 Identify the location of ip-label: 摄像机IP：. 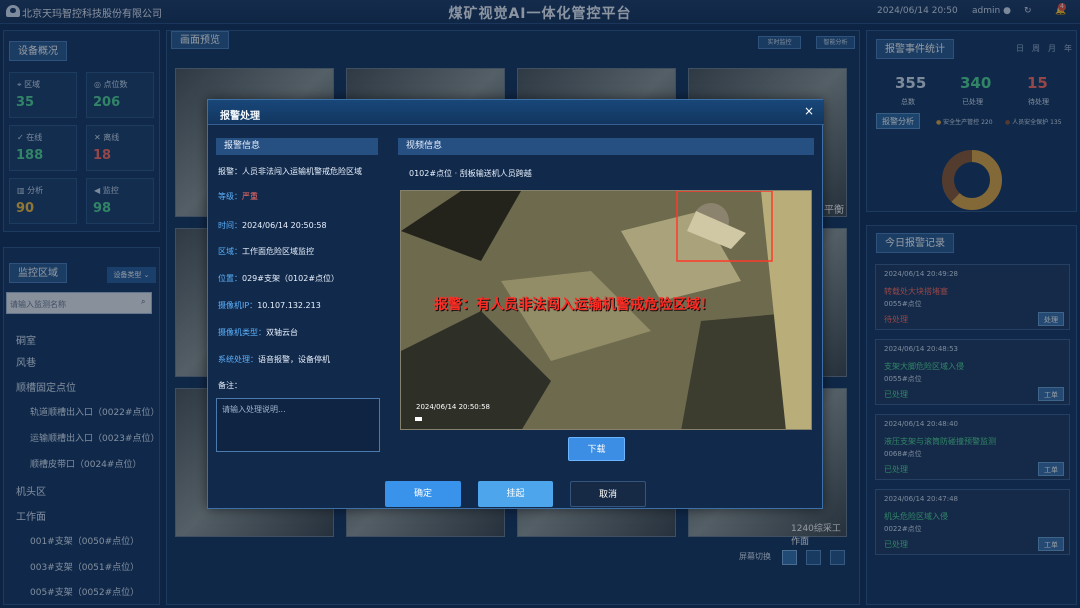
(238, 305).